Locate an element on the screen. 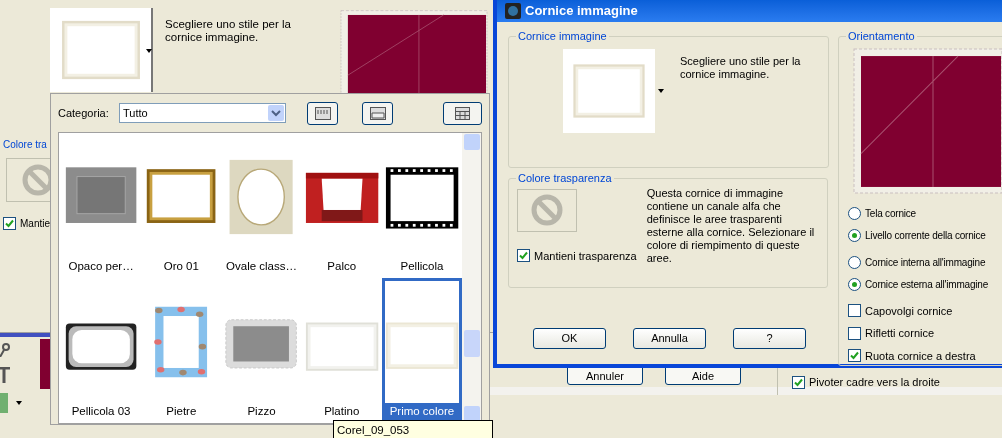 The width and height of the screenshot is (1002, 438). grid-view-button is located at coordinates (462, 113).